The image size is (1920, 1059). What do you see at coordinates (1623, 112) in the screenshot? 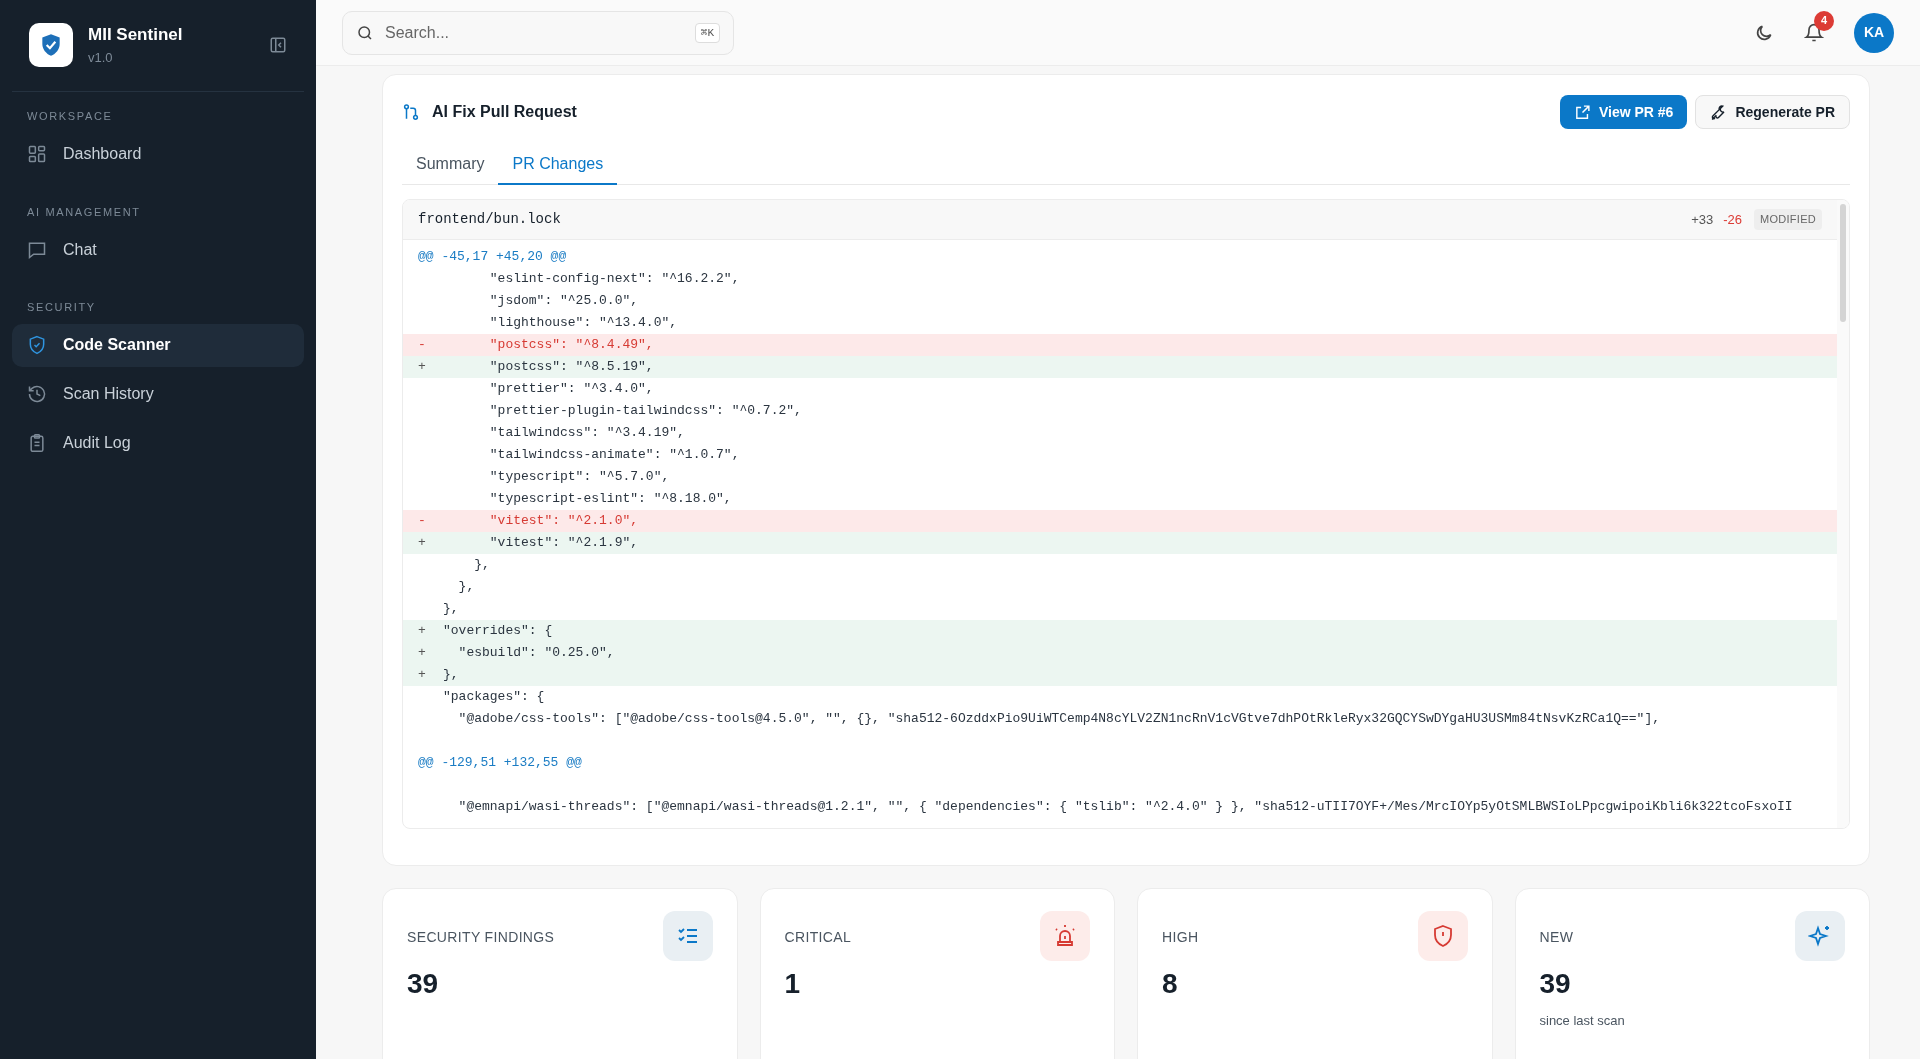
I see `view-pr-button: View PR #6` at bounding box center [1623, 112].